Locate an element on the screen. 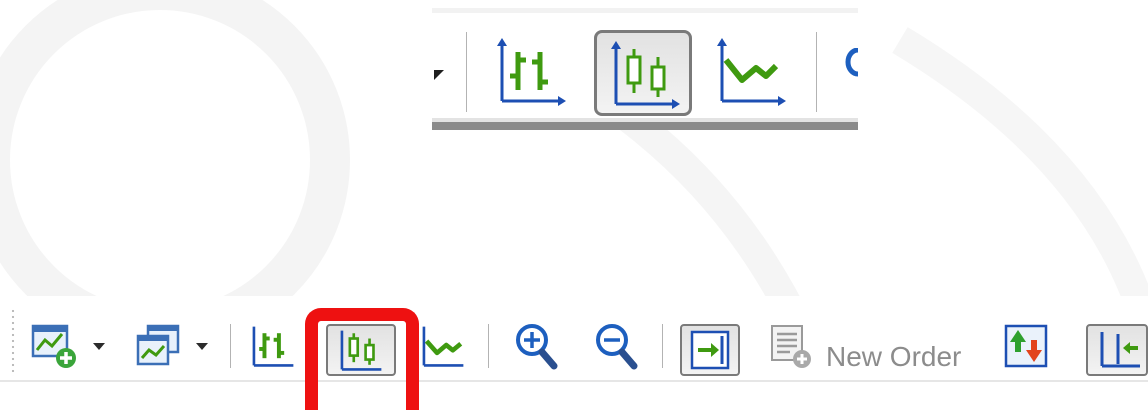 This screenshot has width=1148, height=410. chart-shift-button is located at coordinates (1117, 350).